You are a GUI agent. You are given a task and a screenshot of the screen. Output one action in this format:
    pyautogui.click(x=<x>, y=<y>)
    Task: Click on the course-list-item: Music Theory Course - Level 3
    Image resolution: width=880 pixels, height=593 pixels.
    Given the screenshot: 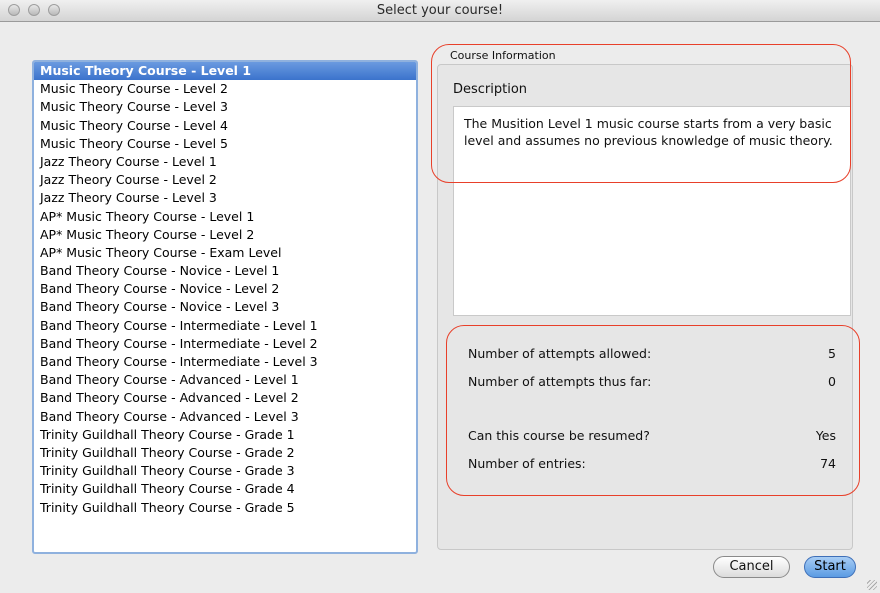 What is the action you would take?
    pyautogui.click(x=225, y=107)
    